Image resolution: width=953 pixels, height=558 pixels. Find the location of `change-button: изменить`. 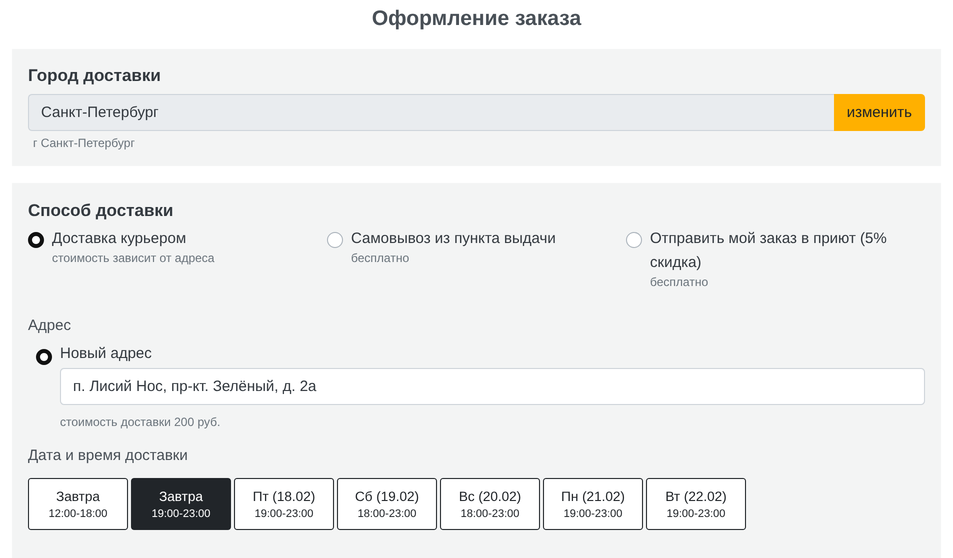

change-button: изменить is located at coordinates (879, 112).